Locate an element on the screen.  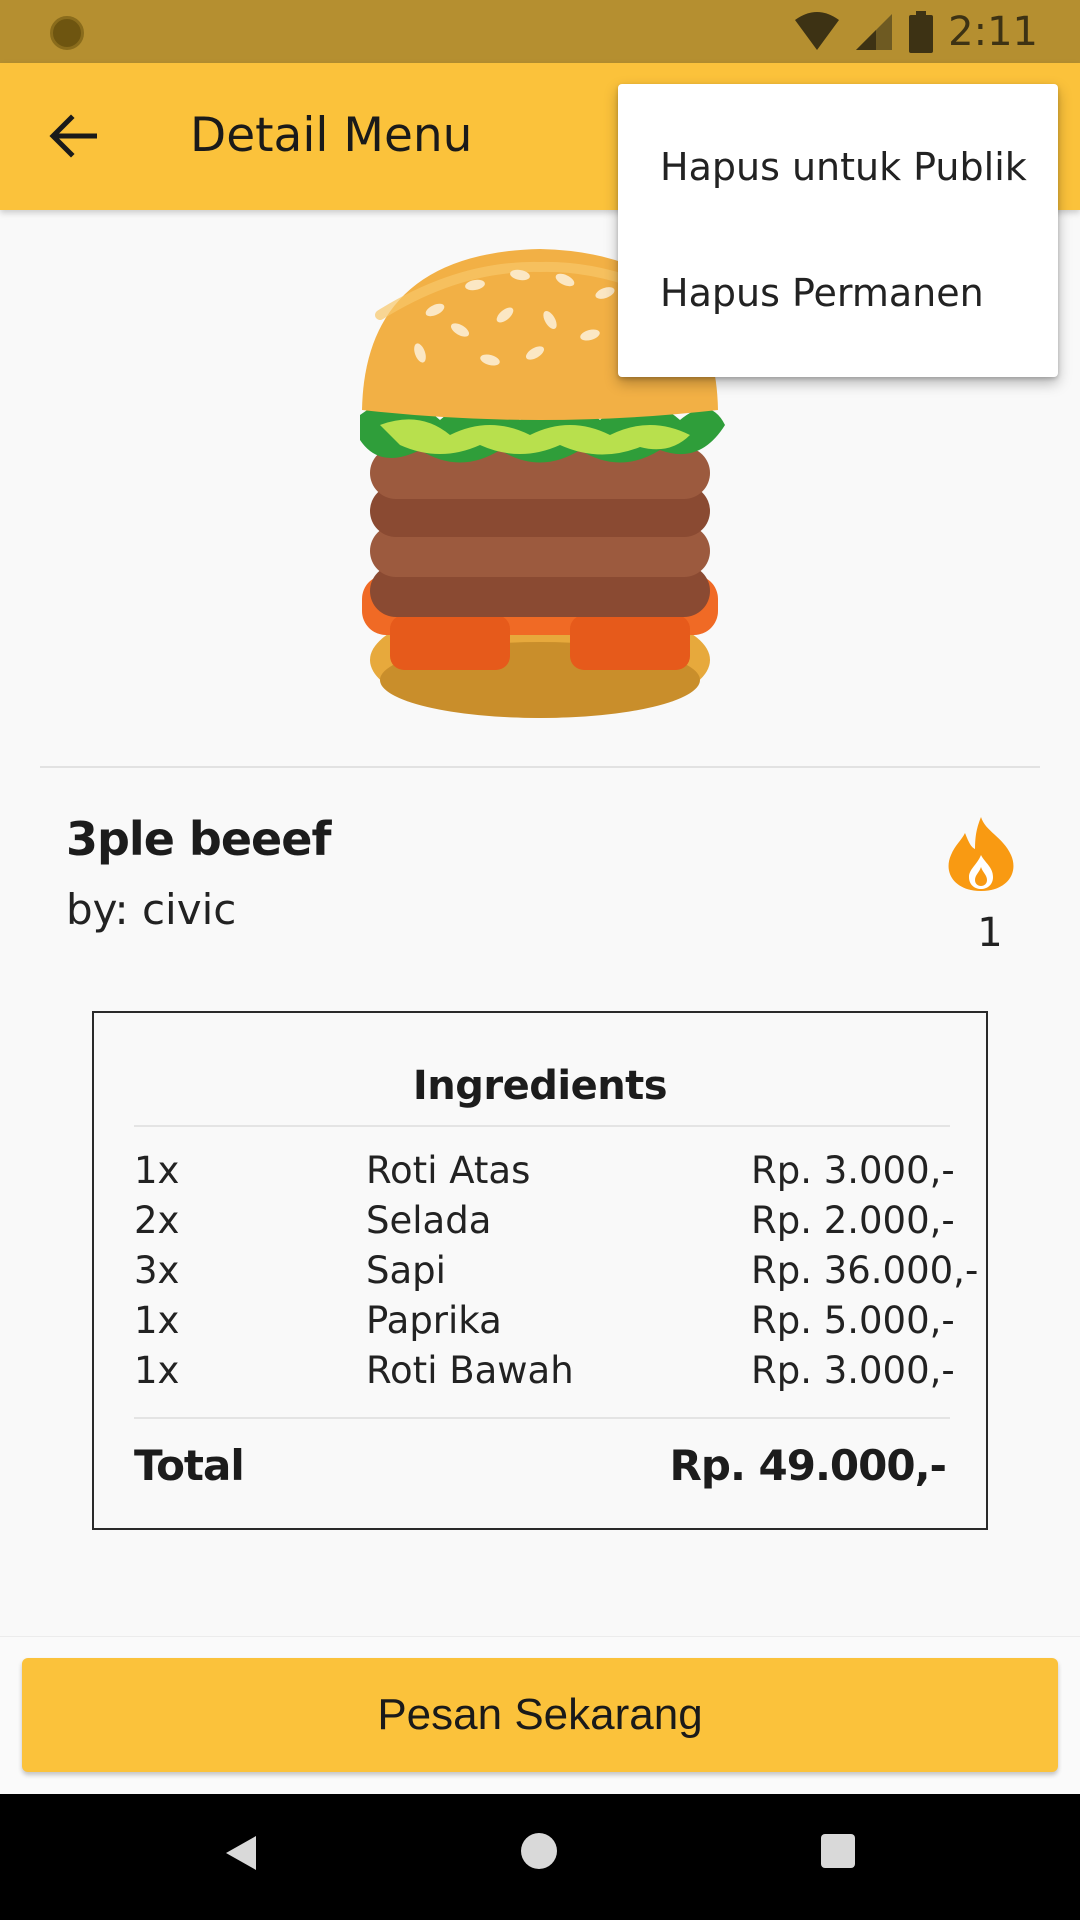
ingredient-name: Selada is located at coordinates (429, 1220).